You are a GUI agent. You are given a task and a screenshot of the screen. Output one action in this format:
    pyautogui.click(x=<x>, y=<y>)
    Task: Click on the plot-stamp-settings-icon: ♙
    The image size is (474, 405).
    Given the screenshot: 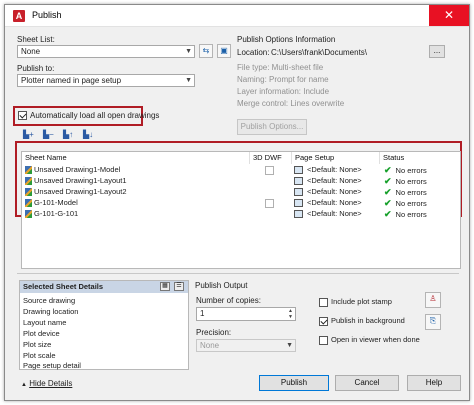 What is the action you would take?
    pyautogui.click(x=433, y=300)
    